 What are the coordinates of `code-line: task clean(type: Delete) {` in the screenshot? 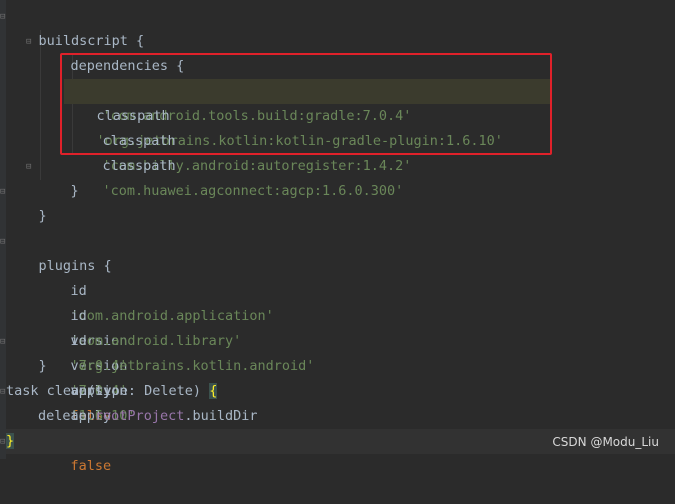 It's located at (340, 391).